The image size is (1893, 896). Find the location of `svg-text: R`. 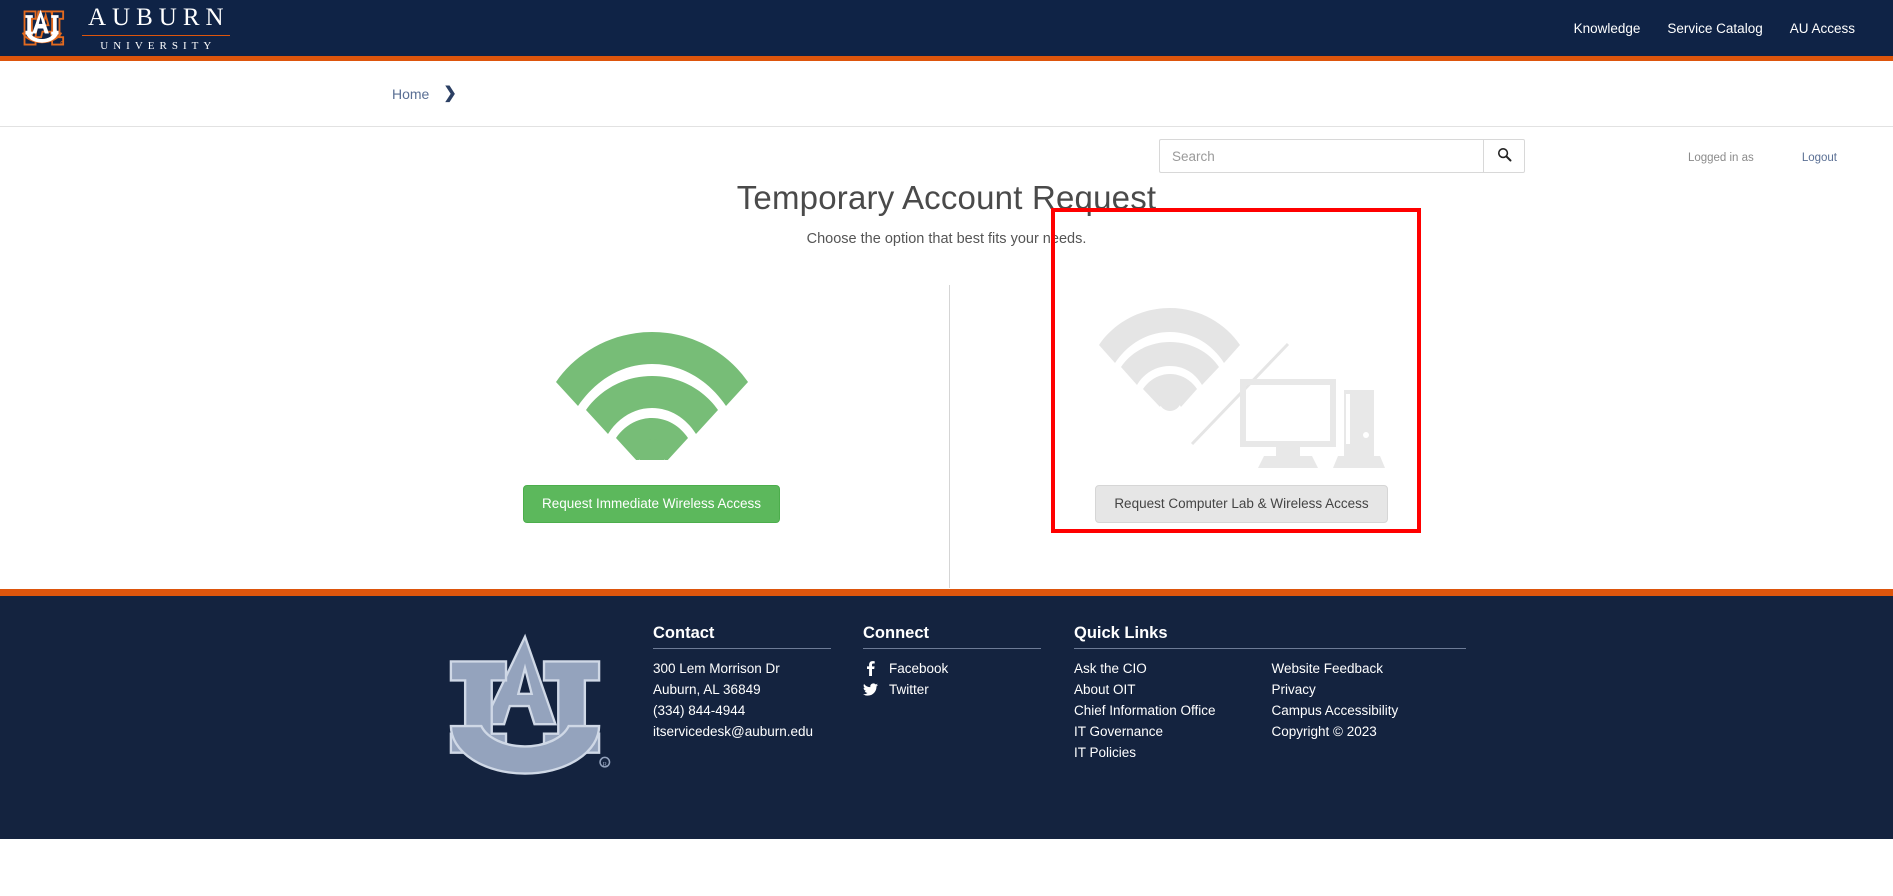

svg-text: R is located at coordinates (605, 764).